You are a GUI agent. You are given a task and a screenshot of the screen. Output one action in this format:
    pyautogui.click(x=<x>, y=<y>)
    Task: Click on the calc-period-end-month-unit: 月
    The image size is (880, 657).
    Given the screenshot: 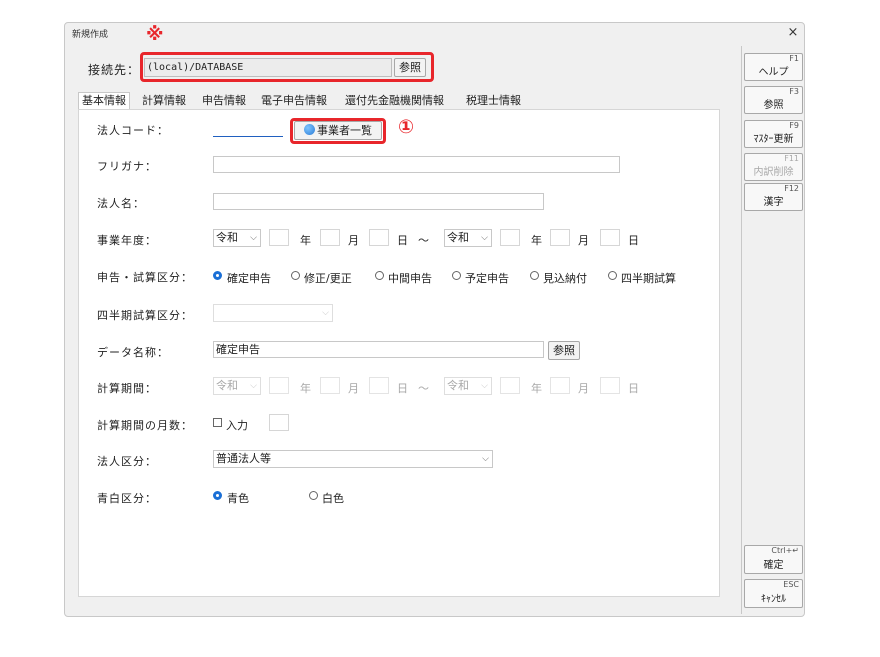 What is the action you would take?
    pyautogui.click(x=584, y=388)
    